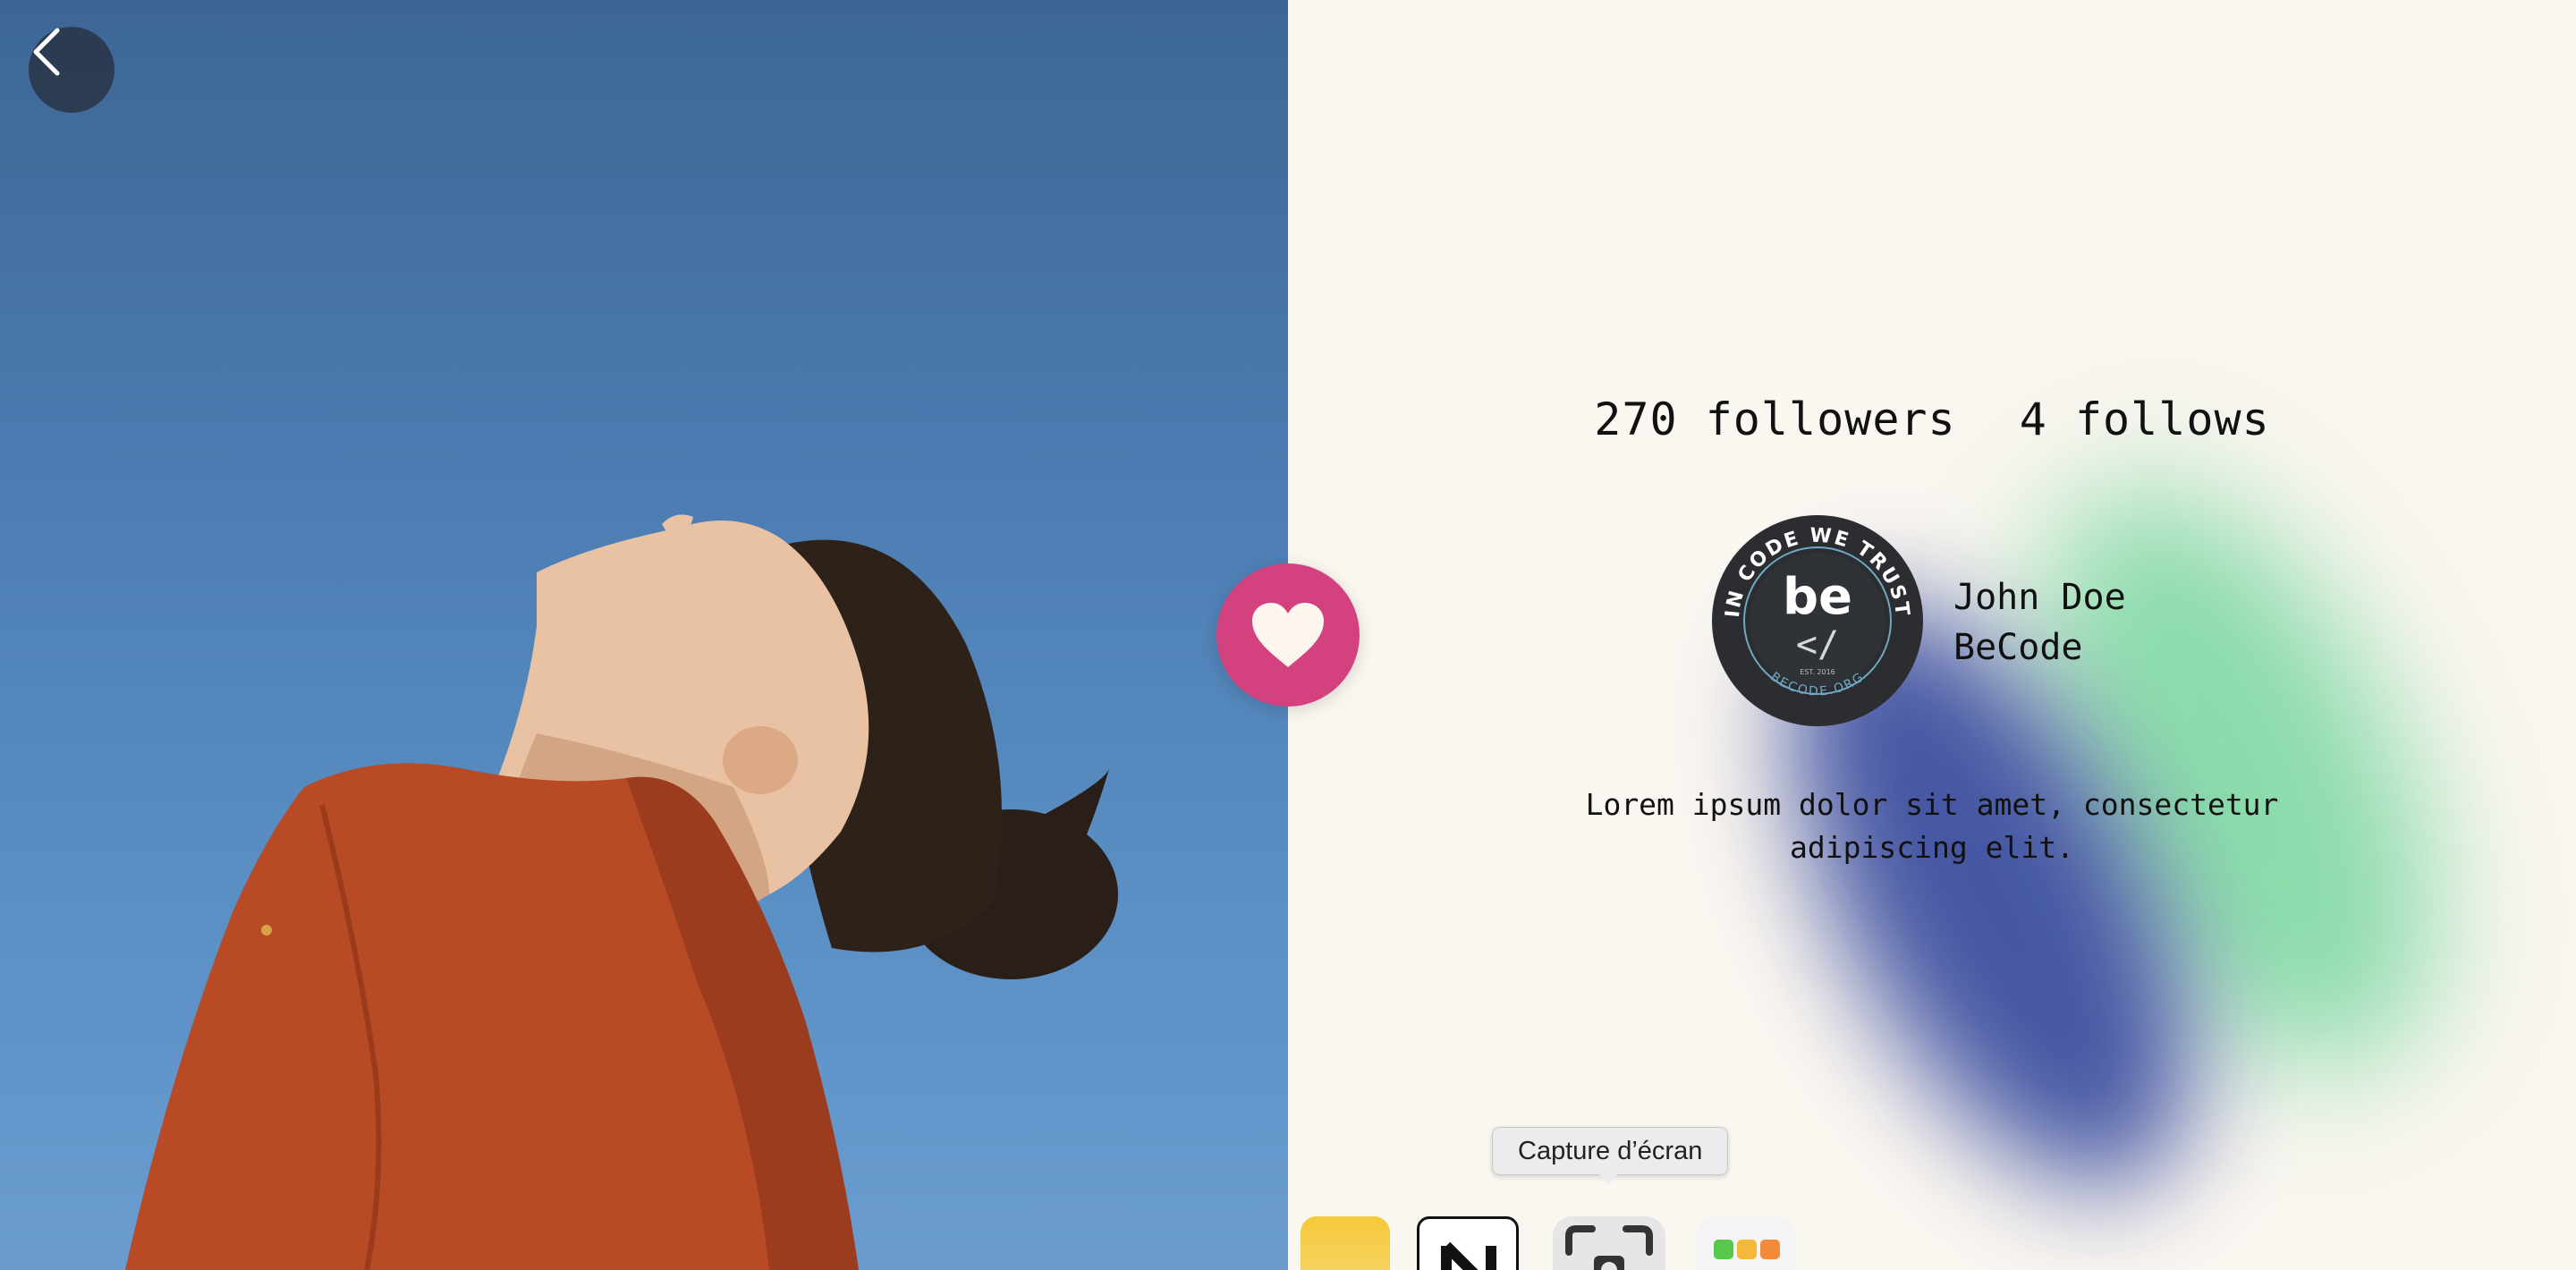 The image size is (2576, 1270). I want to click on back-button, so click(71, 70).